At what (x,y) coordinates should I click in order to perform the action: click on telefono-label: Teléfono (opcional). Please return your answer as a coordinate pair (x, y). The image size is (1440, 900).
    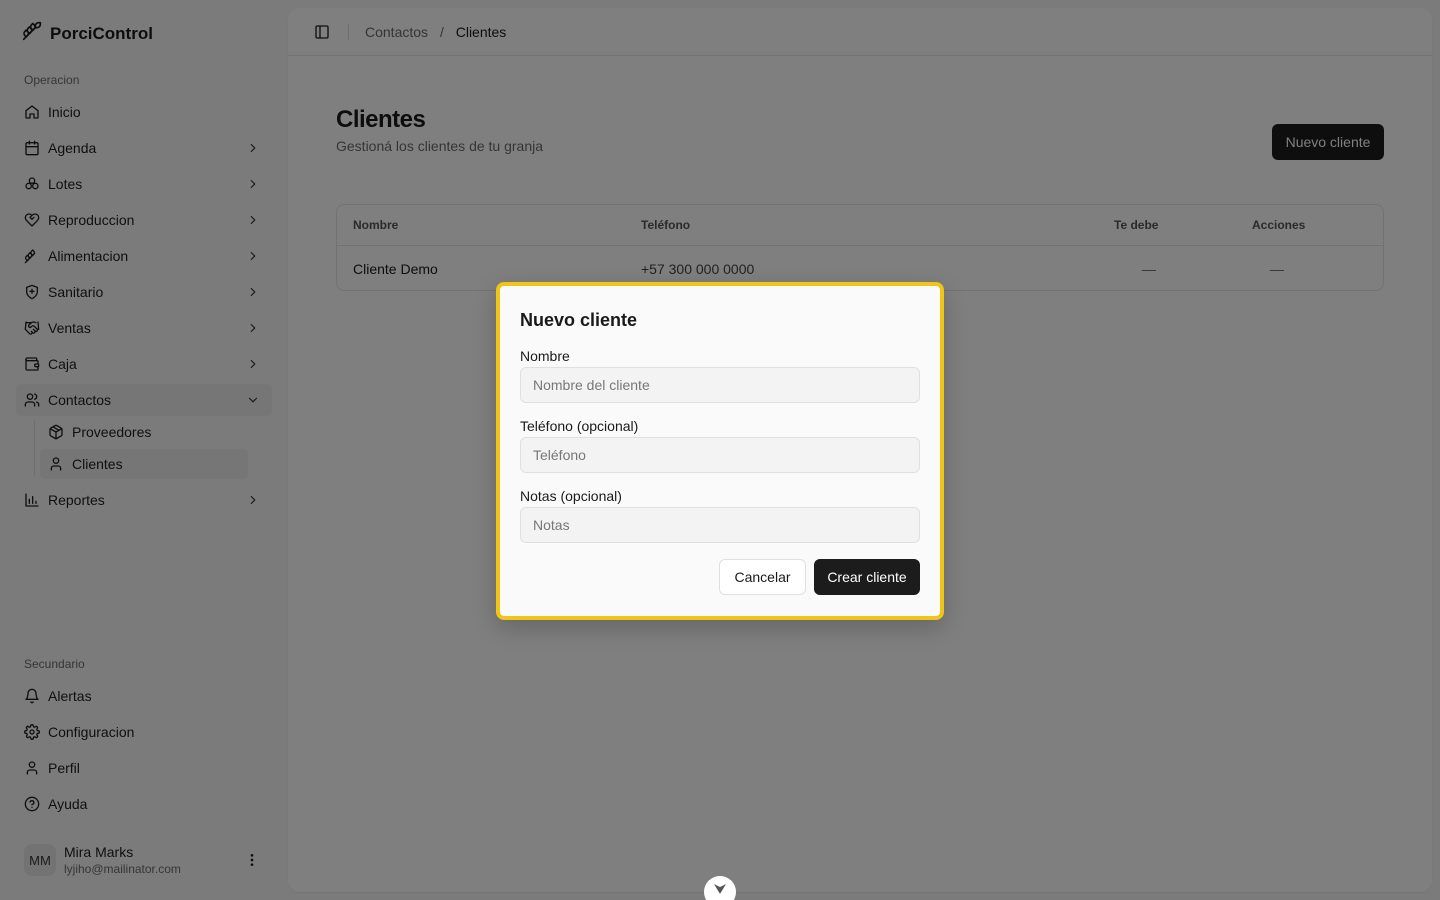
    Looking at the image, I should click on (579, 426).